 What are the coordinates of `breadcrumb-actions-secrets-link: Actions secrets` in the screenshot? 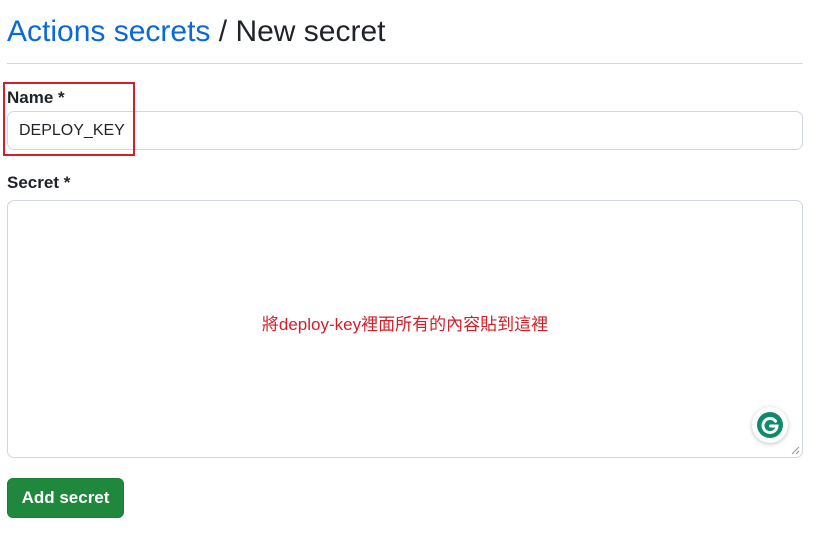 It's located at (108, 31).